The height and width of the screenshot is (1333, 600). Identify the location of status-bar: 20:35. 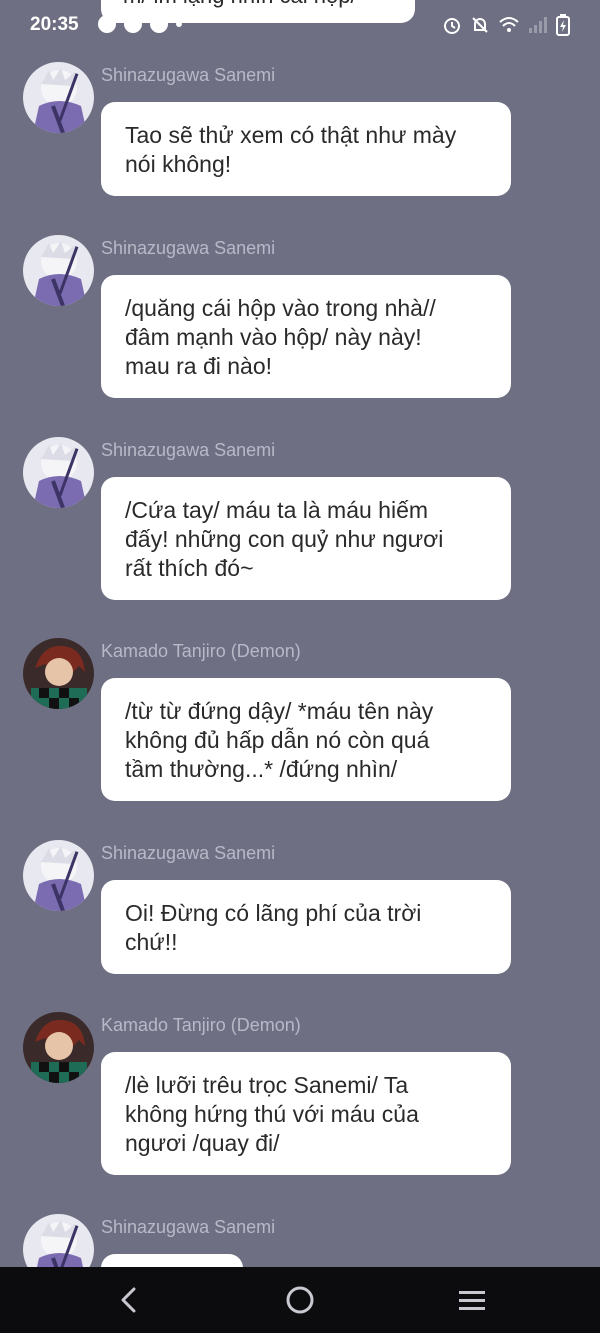
(300, 26).